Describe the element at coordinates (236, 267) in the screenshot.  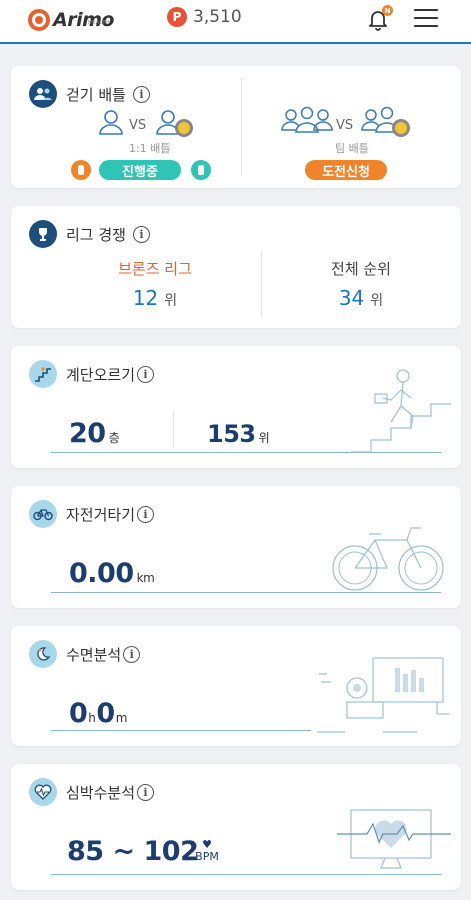
I see `league-card: 리그 경쟁 i 브론즈 리그 12 위 전체 순위 34 위` at that location.